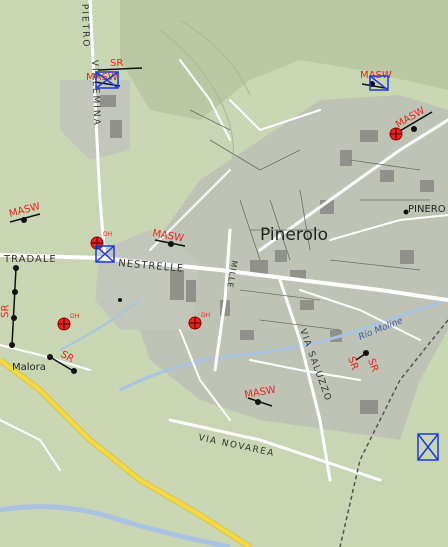 This screenshot has height=547, width=448. I want to click on street-label-strada: TRADALE, so click(30, 259).